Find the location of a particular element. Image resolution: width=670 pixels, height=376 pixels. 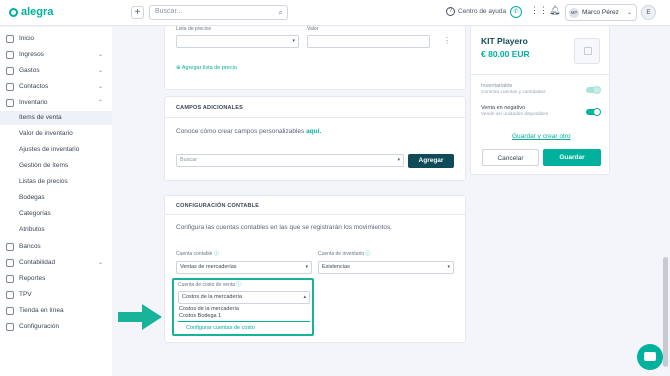

whatsapp-icon: ✆ is located at coordinates (516, 12).